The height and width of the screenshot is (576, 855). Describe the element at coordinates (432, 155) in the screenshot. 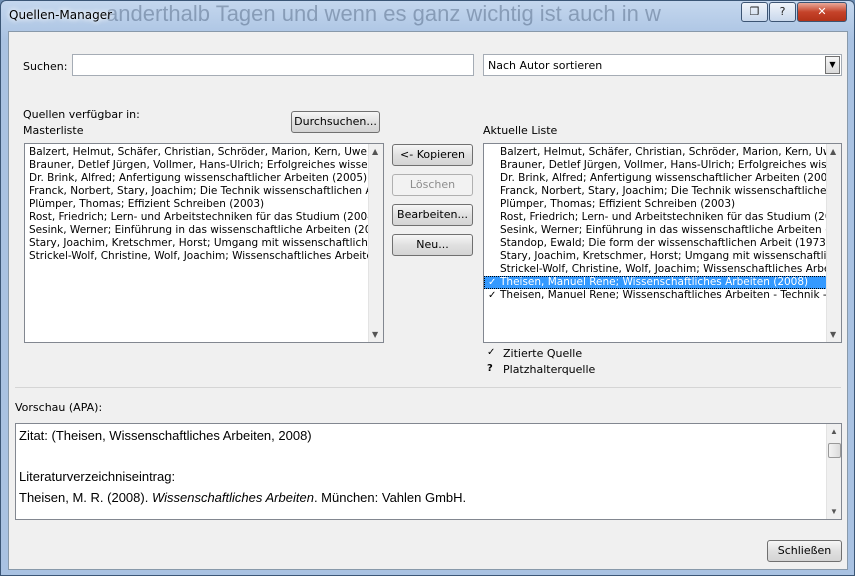

I see `copy-button: <- Kopieren` at that location.